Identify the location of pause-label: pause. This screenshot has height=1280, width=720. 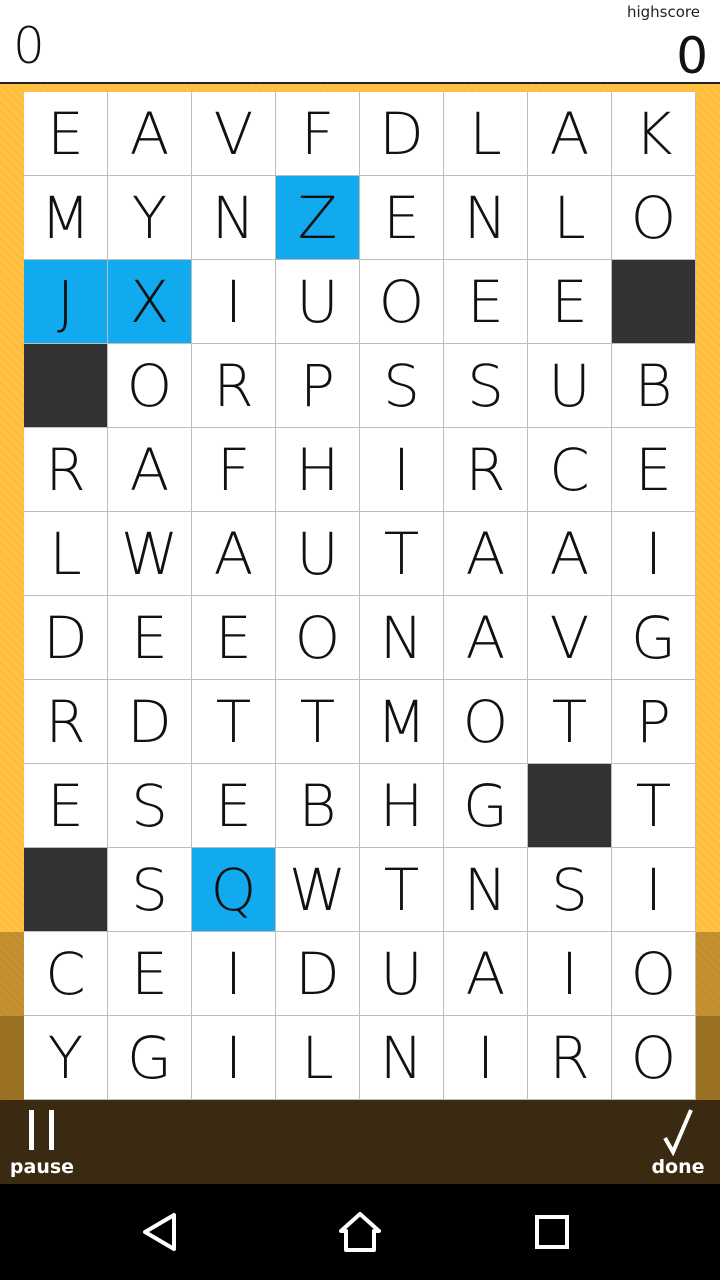
(42, 1167).